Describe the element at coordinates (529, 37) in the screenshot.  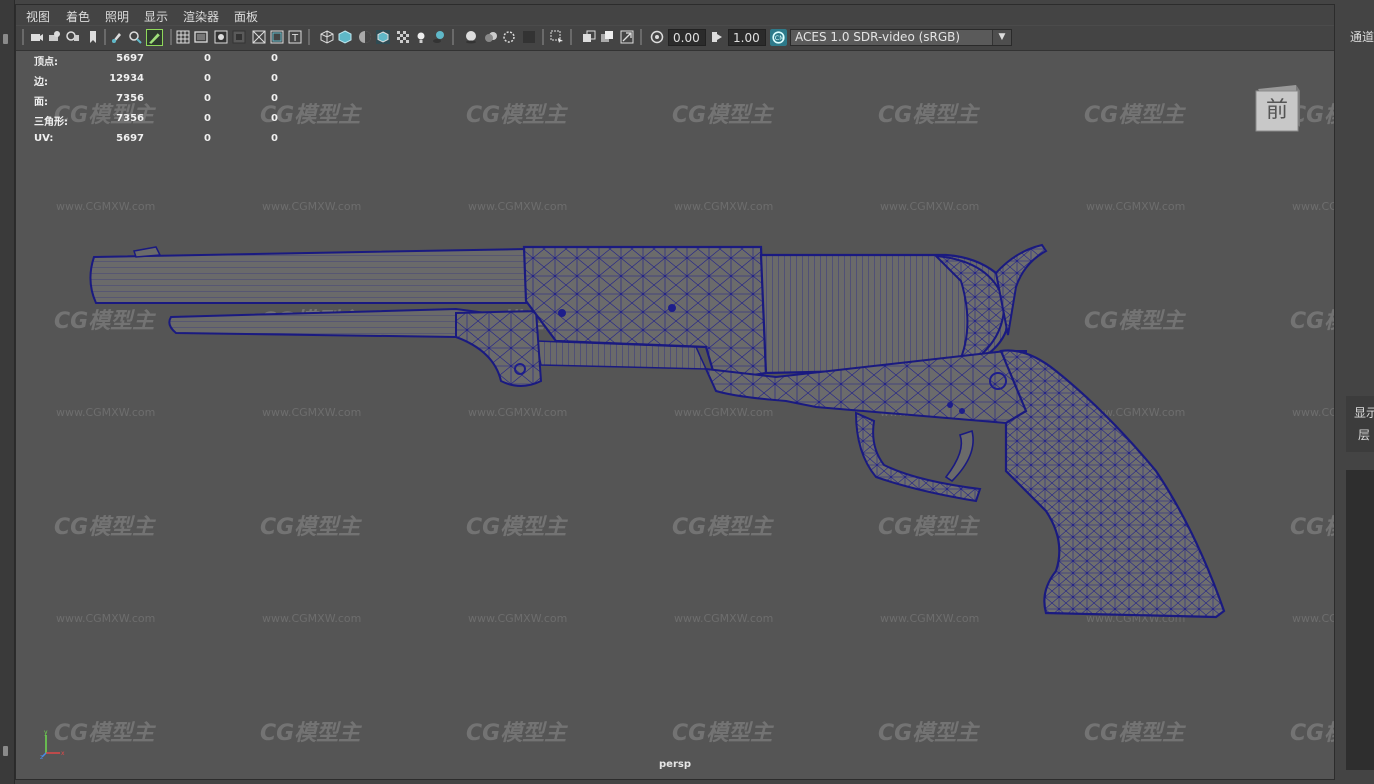
I see `depth-of-field-icon` at that location.